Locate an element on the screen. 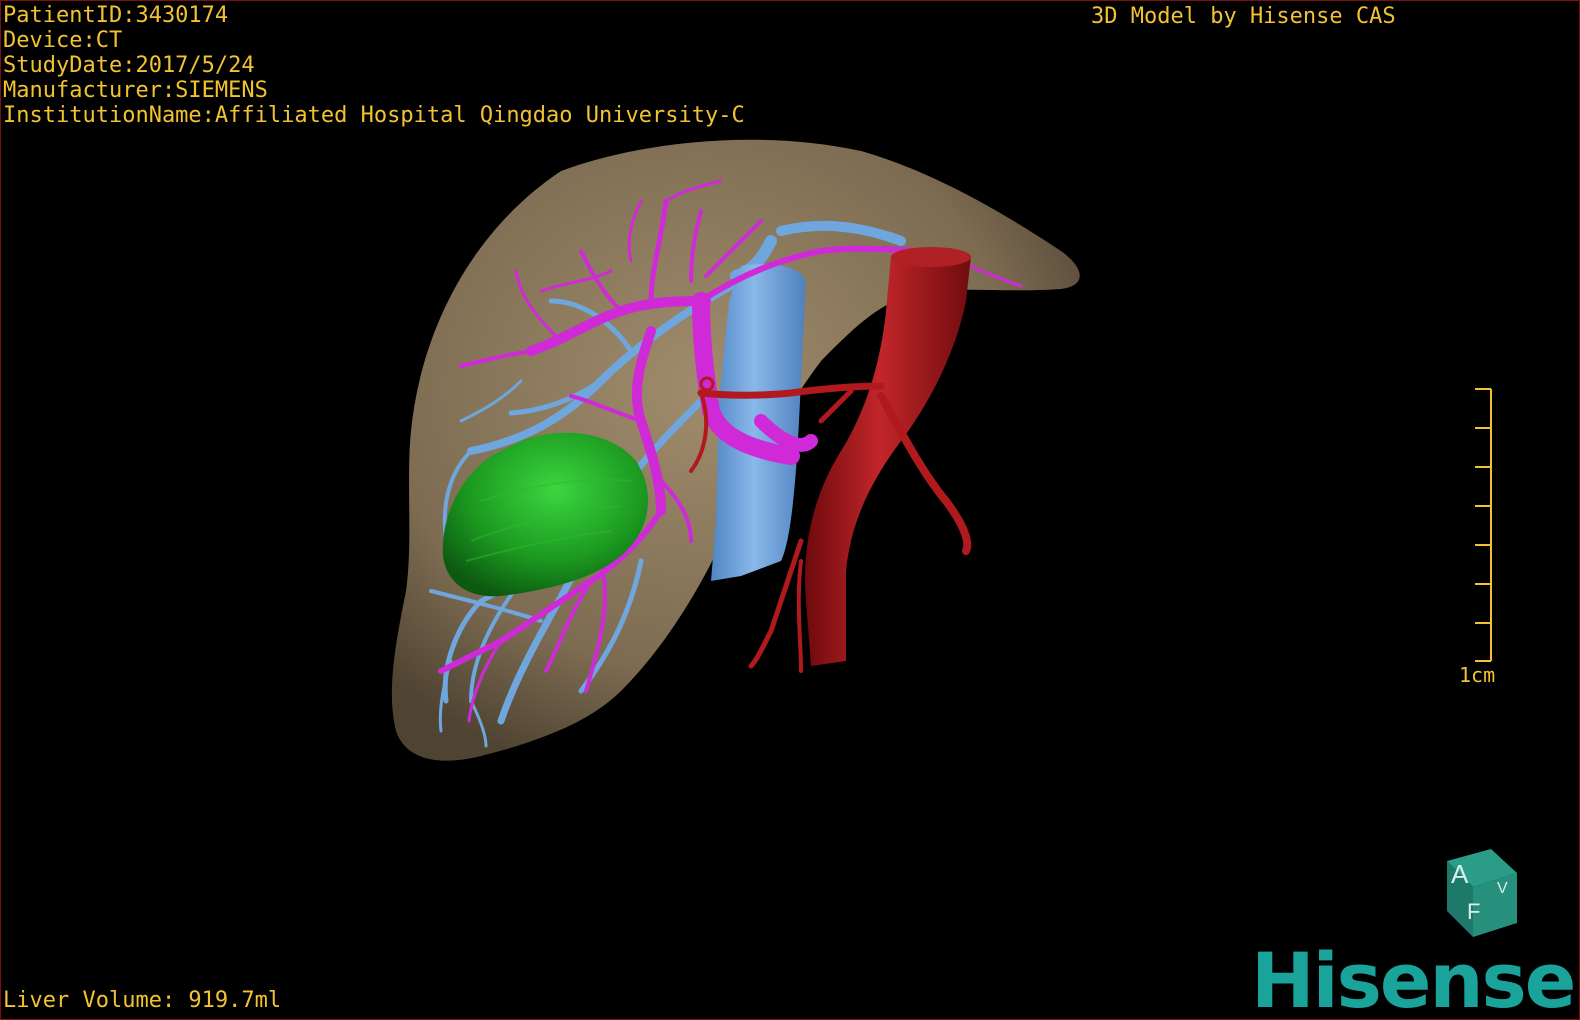  patient-id: PatientID:3430174 is located at coordinates (116, 15).